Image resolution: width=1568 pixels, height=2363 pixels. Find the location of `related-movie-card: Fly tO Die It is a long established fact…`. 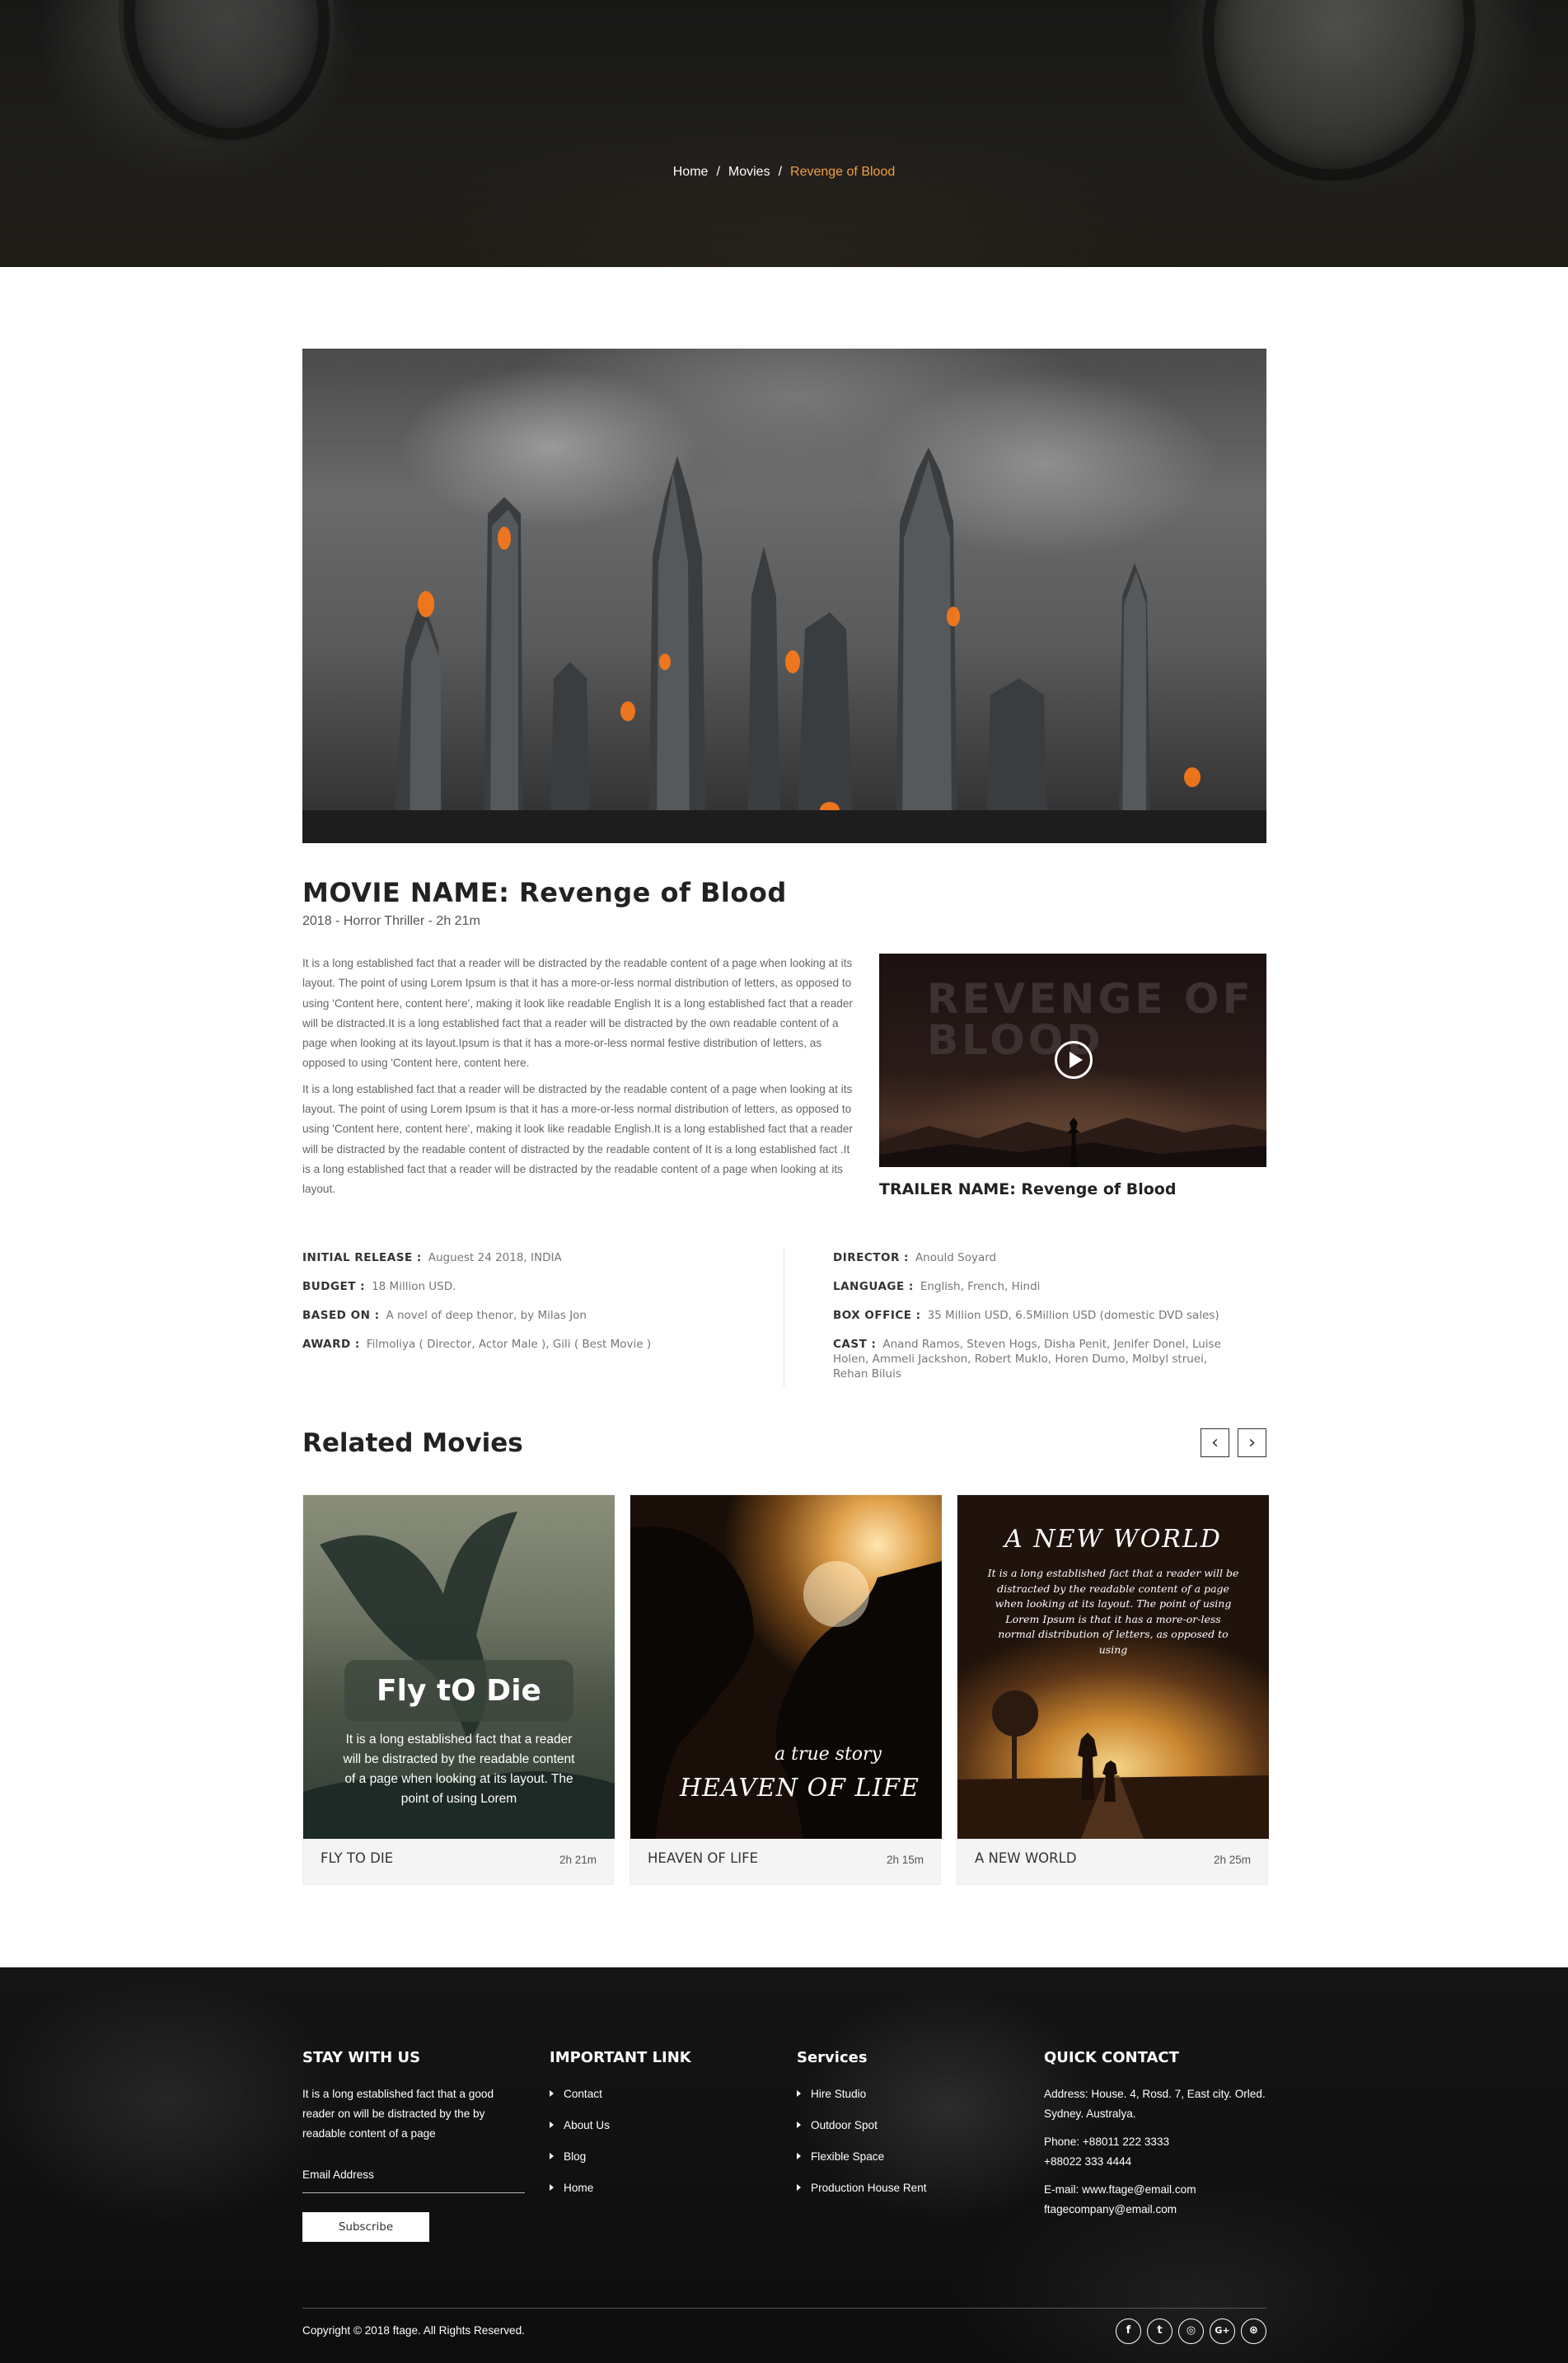

related-movie-card: Fly tO Die It is a long established fact… is located at coordinates (459, 1689).